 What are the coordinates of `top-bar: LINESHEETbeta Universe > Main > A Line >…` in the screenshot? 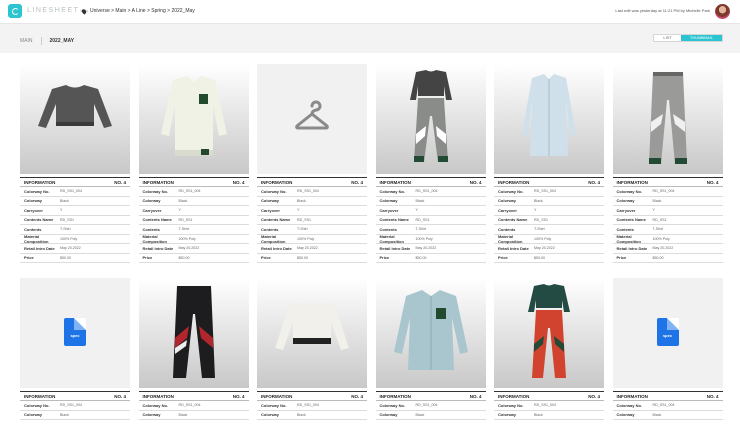 It's located at (370, 12).